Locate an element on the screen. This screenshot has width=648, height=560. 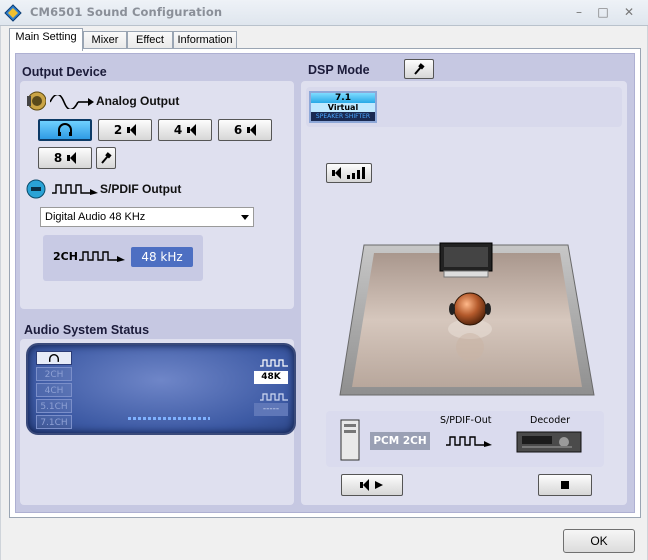
sample-rate-box: 2CH 48 kHz is located at coordinates (123, 258).